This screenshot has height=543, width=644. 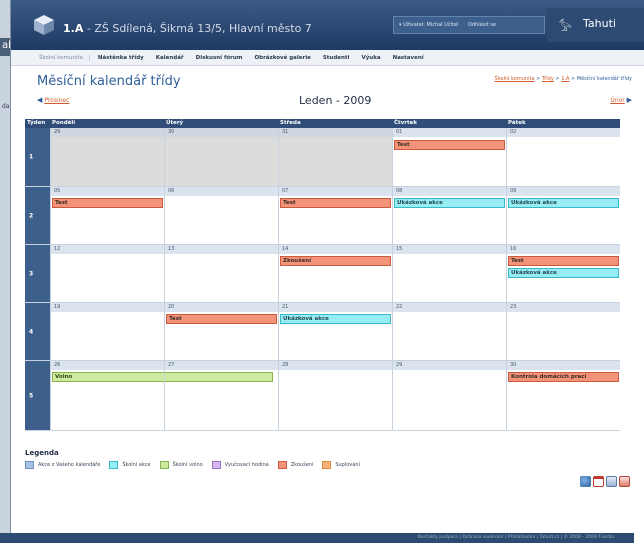 I want to click on user-menu: ▾ Uživatel: Michal Učitel, so click(x=428, y=25).